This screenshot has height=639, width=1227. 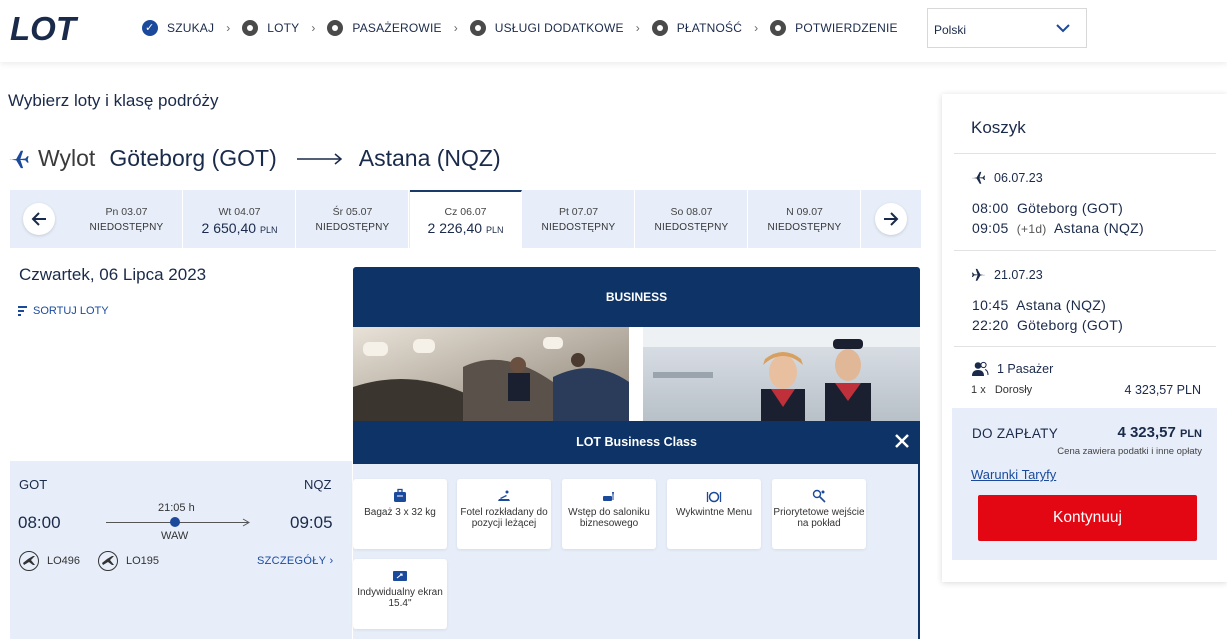 I want to click on arrow-right-icon, so click(x=319, y=158).